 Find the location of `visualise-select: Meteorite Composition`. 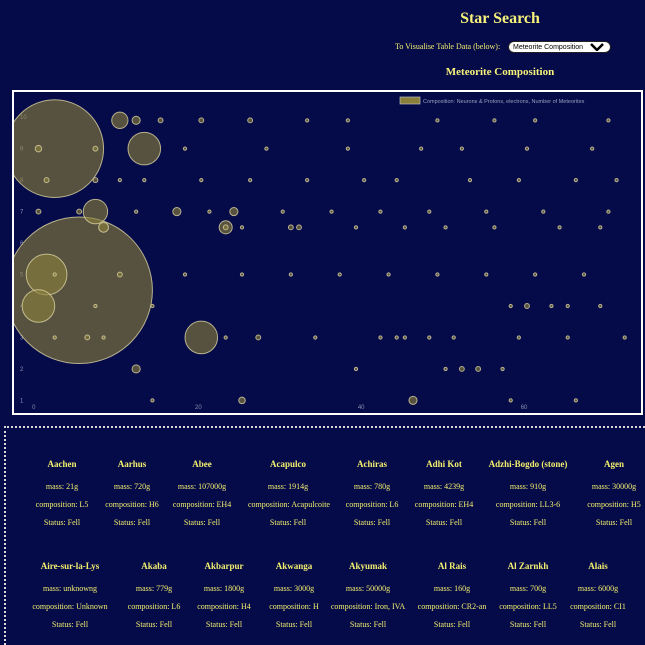

visualise-select: Meteorite Composition is located at coordinates (559, 47).